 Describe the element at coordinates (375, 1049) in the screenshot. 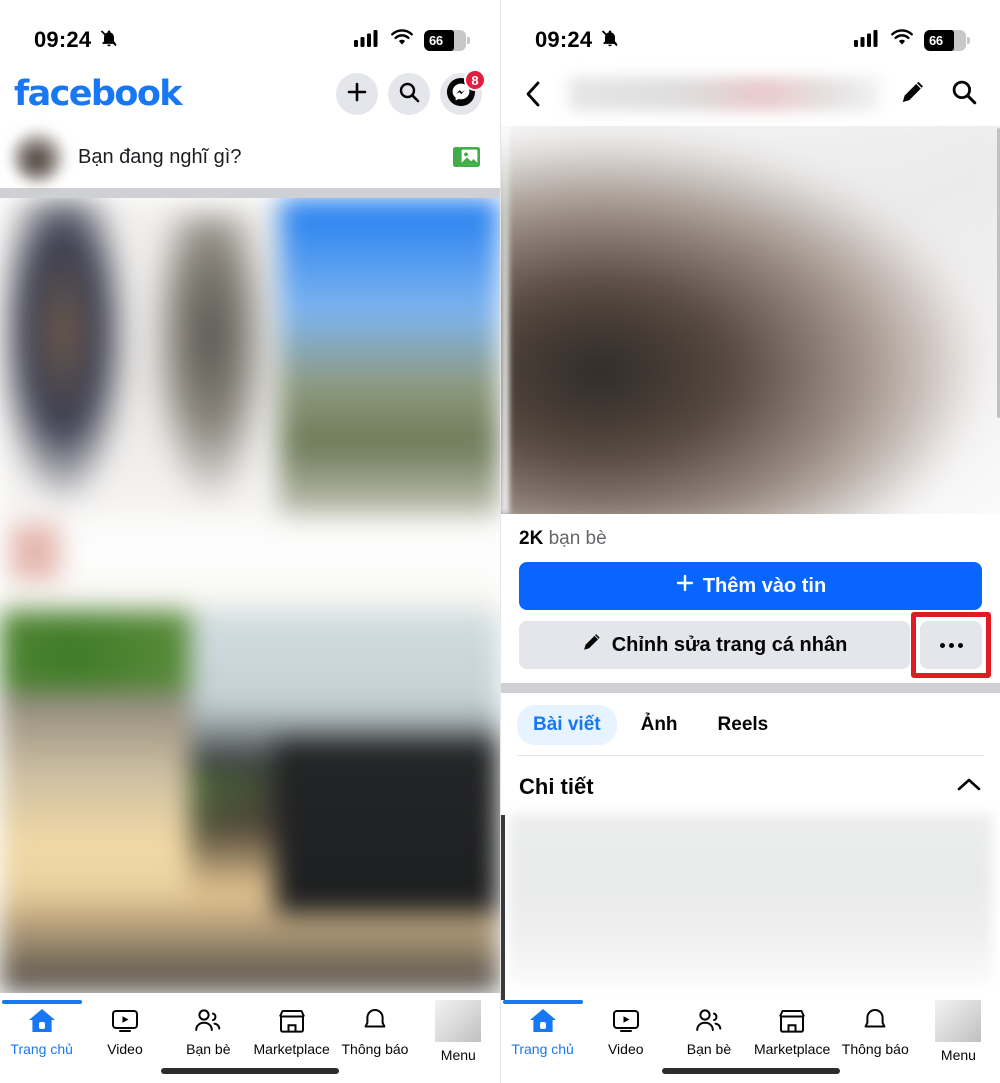

I see `nav-label-notifications: Thông báo` at that location.